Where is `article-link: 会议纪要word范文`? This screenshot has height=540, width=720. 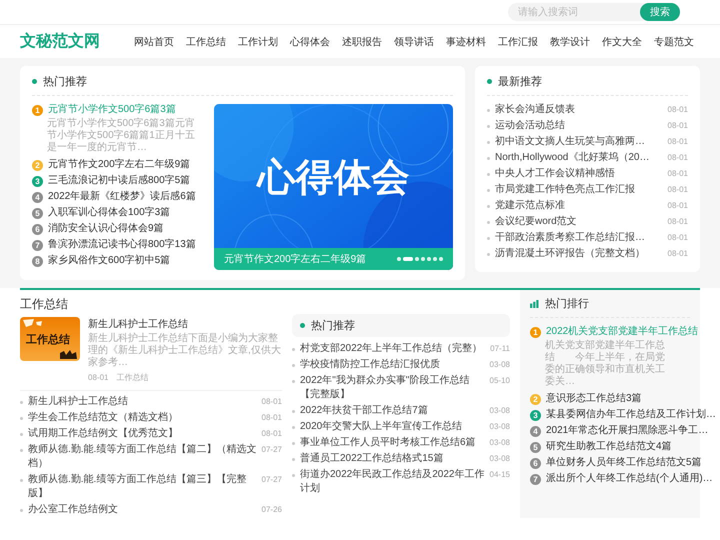
article-link: 会议纪要word范文 is located at coordinates (579, 222).